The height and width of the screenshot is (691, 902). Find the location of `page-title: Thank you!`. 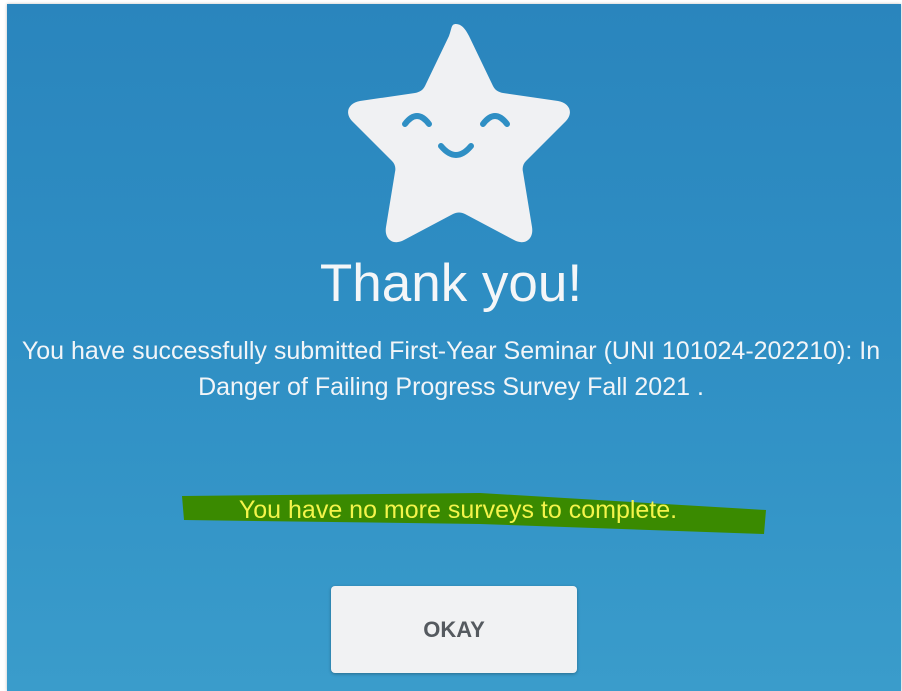

page-title: Thank you! is located at coordinates (451, 283).